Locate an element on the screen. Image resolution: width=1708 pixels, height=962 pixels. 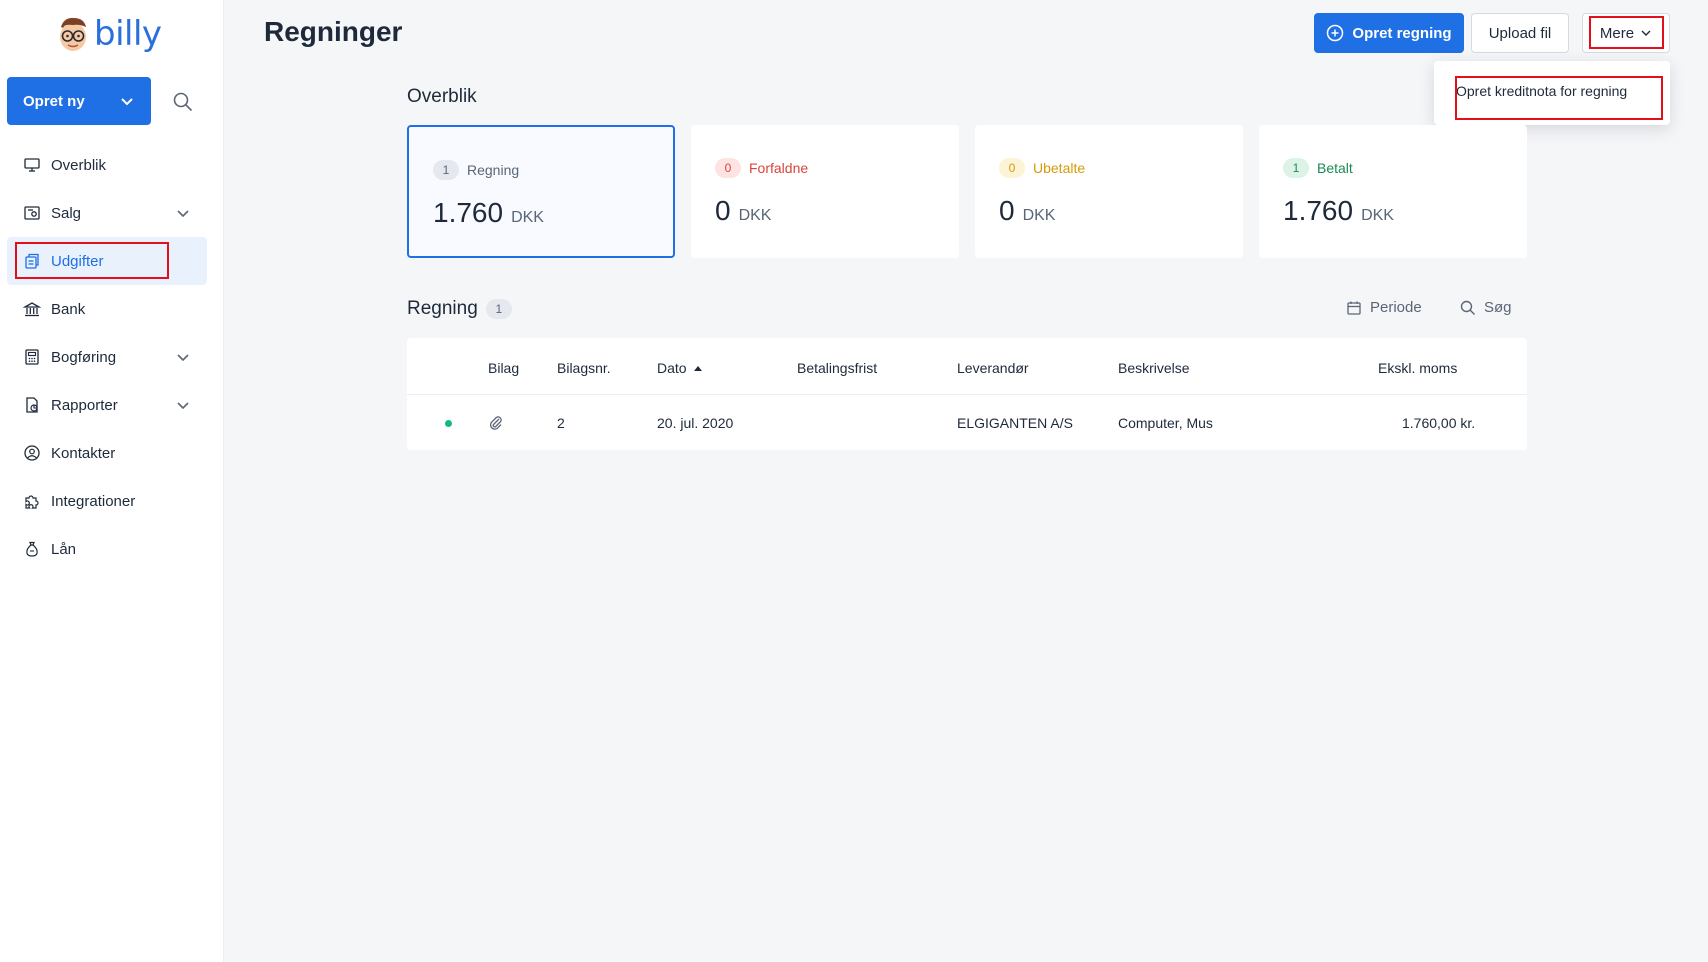
create-bill-button: Opret regning is located at coordinates (1389, 33).